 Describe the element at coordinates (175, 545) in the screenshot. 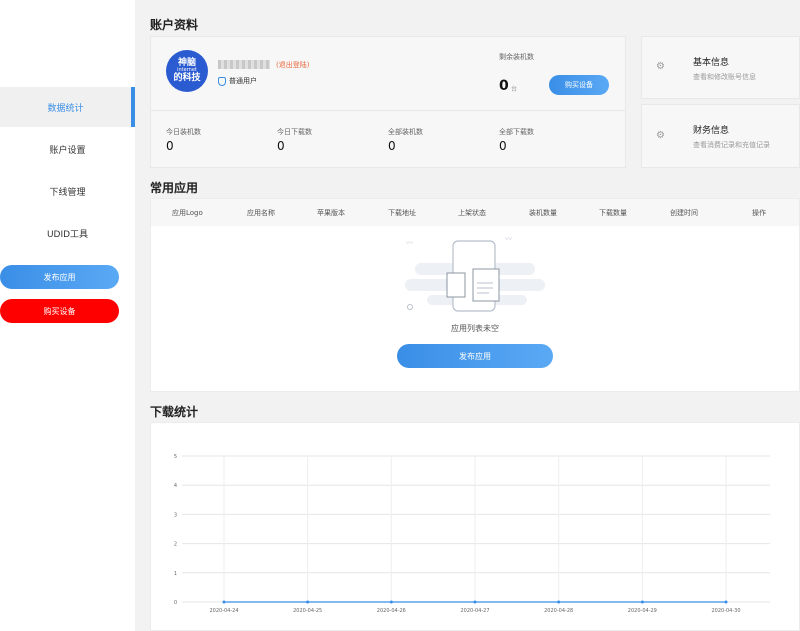

I see `y-tick-label: 2` at that location.